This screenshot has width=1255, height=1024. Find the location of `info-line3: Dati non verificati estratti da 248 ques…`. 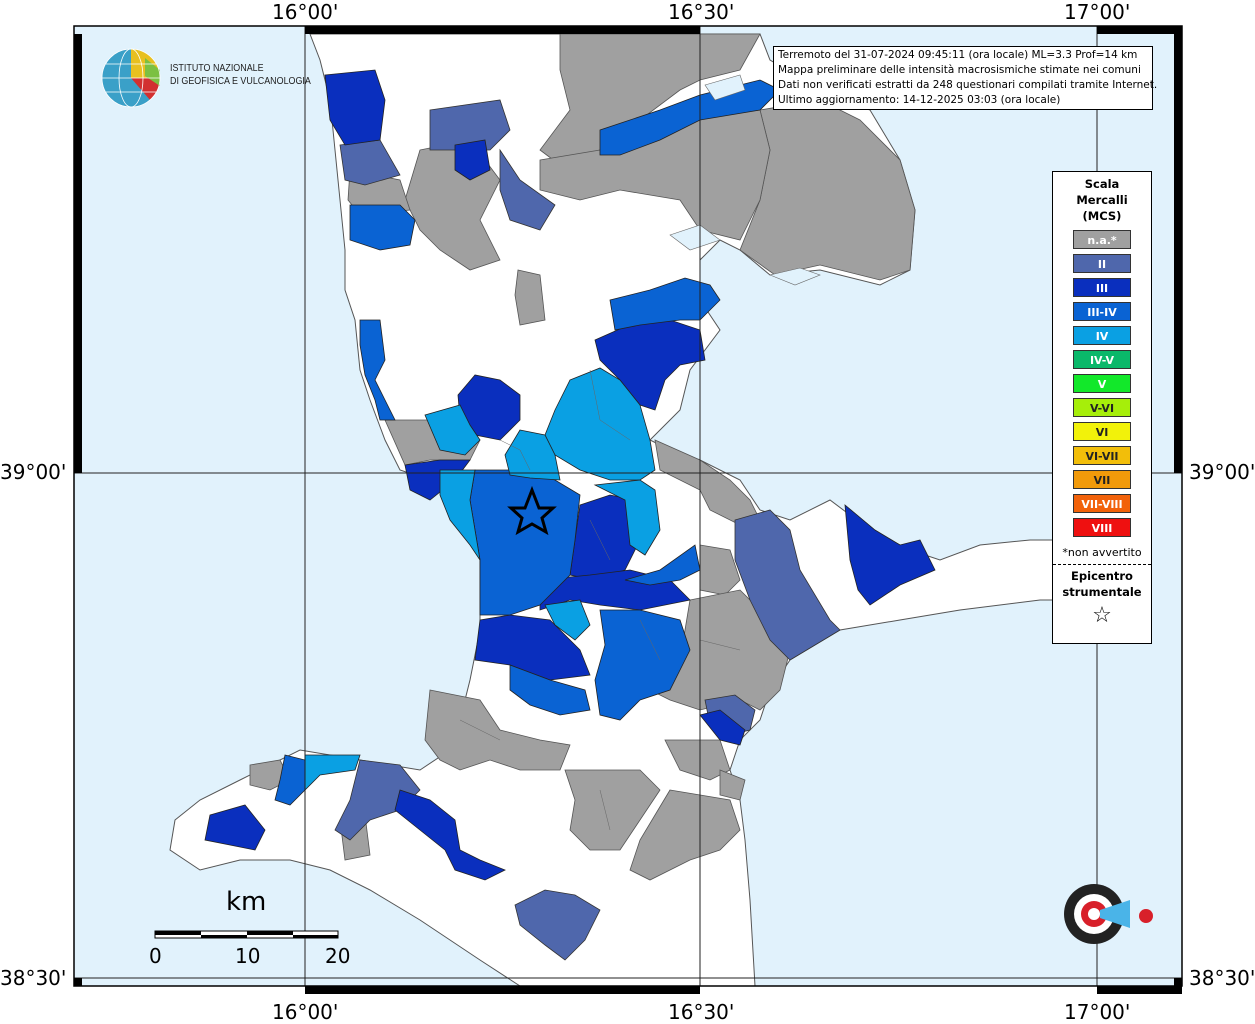

info-line3: Dati non verificati estratti da 248 ques… is located at coordinates (968, 85).